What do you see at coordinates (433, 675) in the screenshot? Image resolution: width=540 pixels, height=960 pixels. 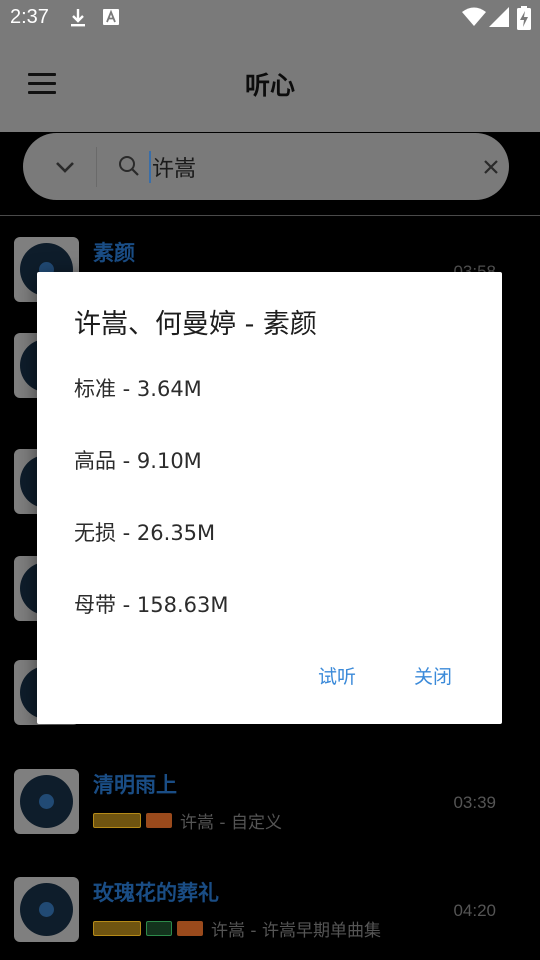 I see `close-button: 关闭` at bounding box center [433, 675].